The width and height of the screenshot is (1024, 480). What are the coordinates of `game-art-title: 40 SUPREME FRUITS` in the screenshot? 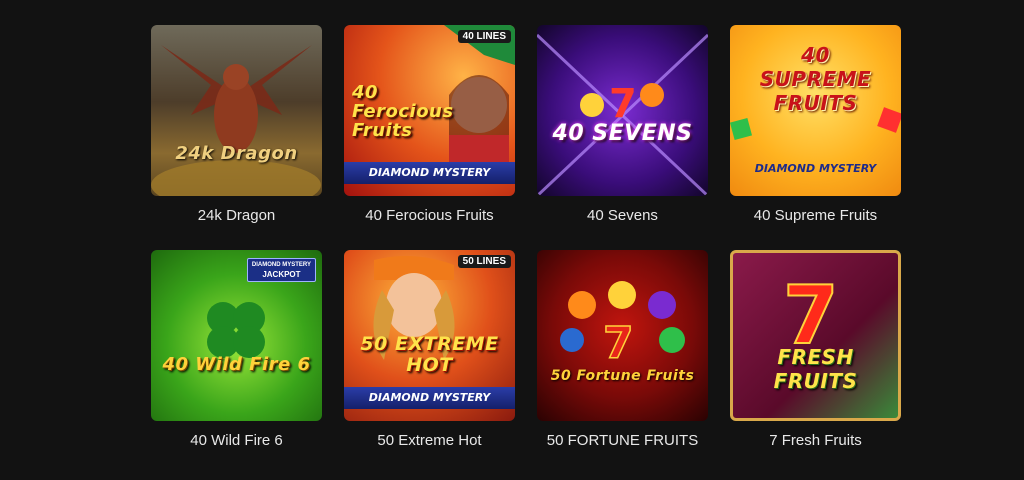 It's located at (815, 79).